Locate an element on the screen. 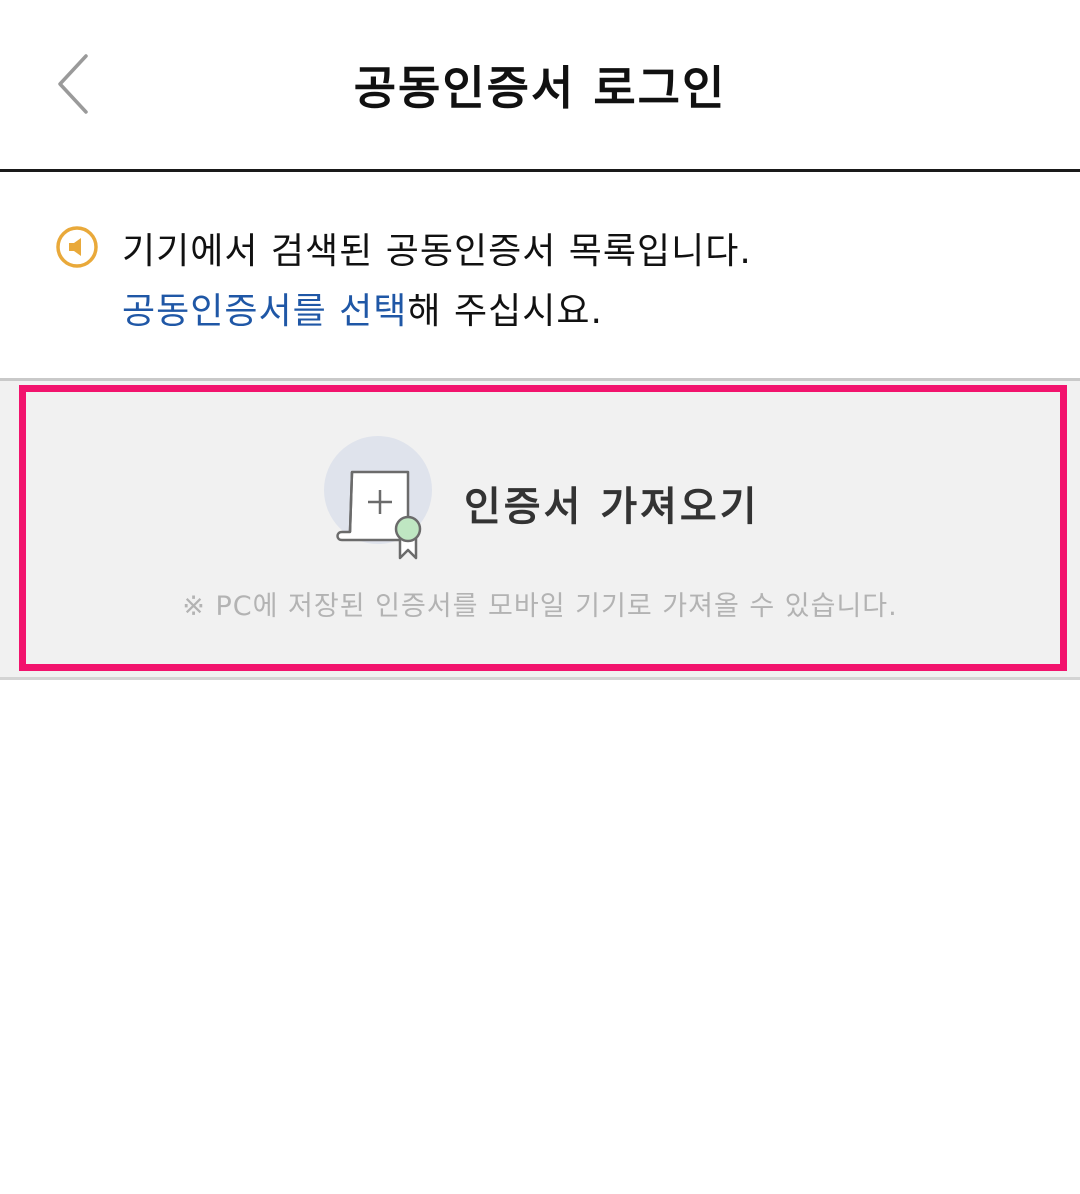 This screenshot has height=1194, width=1080. app-header: 공동인증서 로그인 is located at coordinates (540, 86).